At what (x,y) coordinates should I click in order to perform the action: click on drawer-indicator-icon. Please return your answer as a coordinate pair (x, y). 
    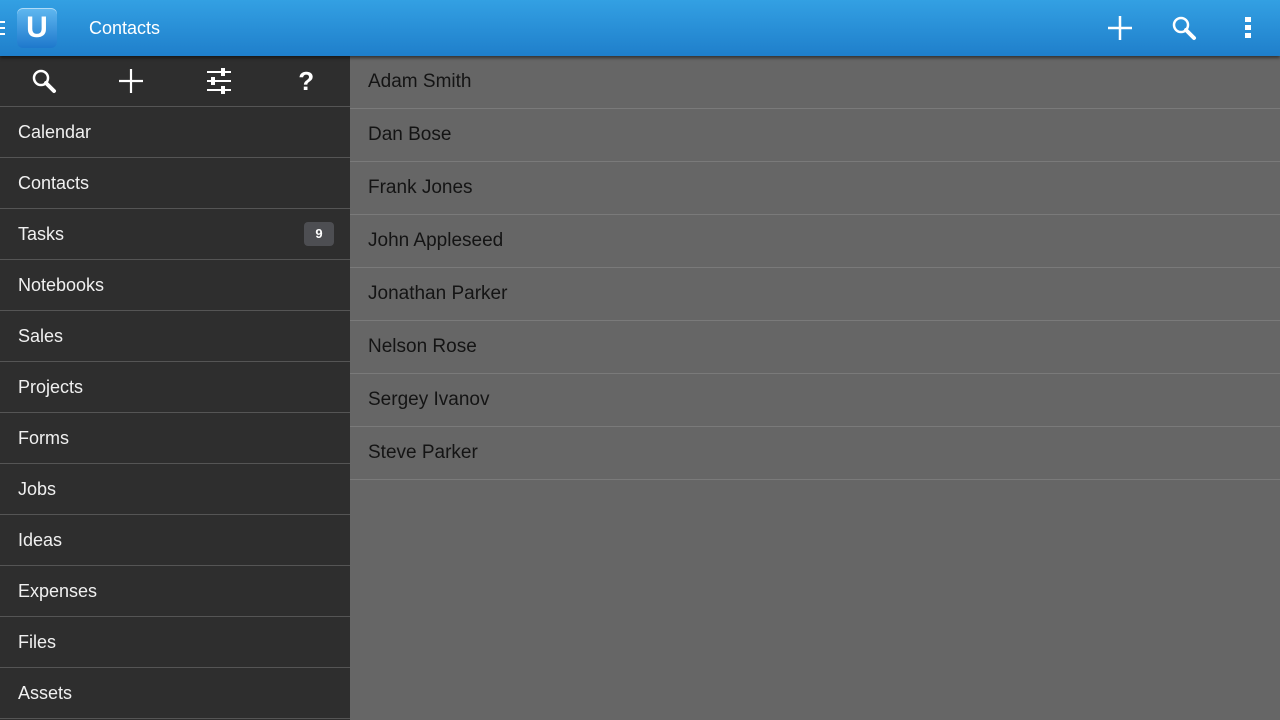
    Looking at the image, I should click on (2, 28).